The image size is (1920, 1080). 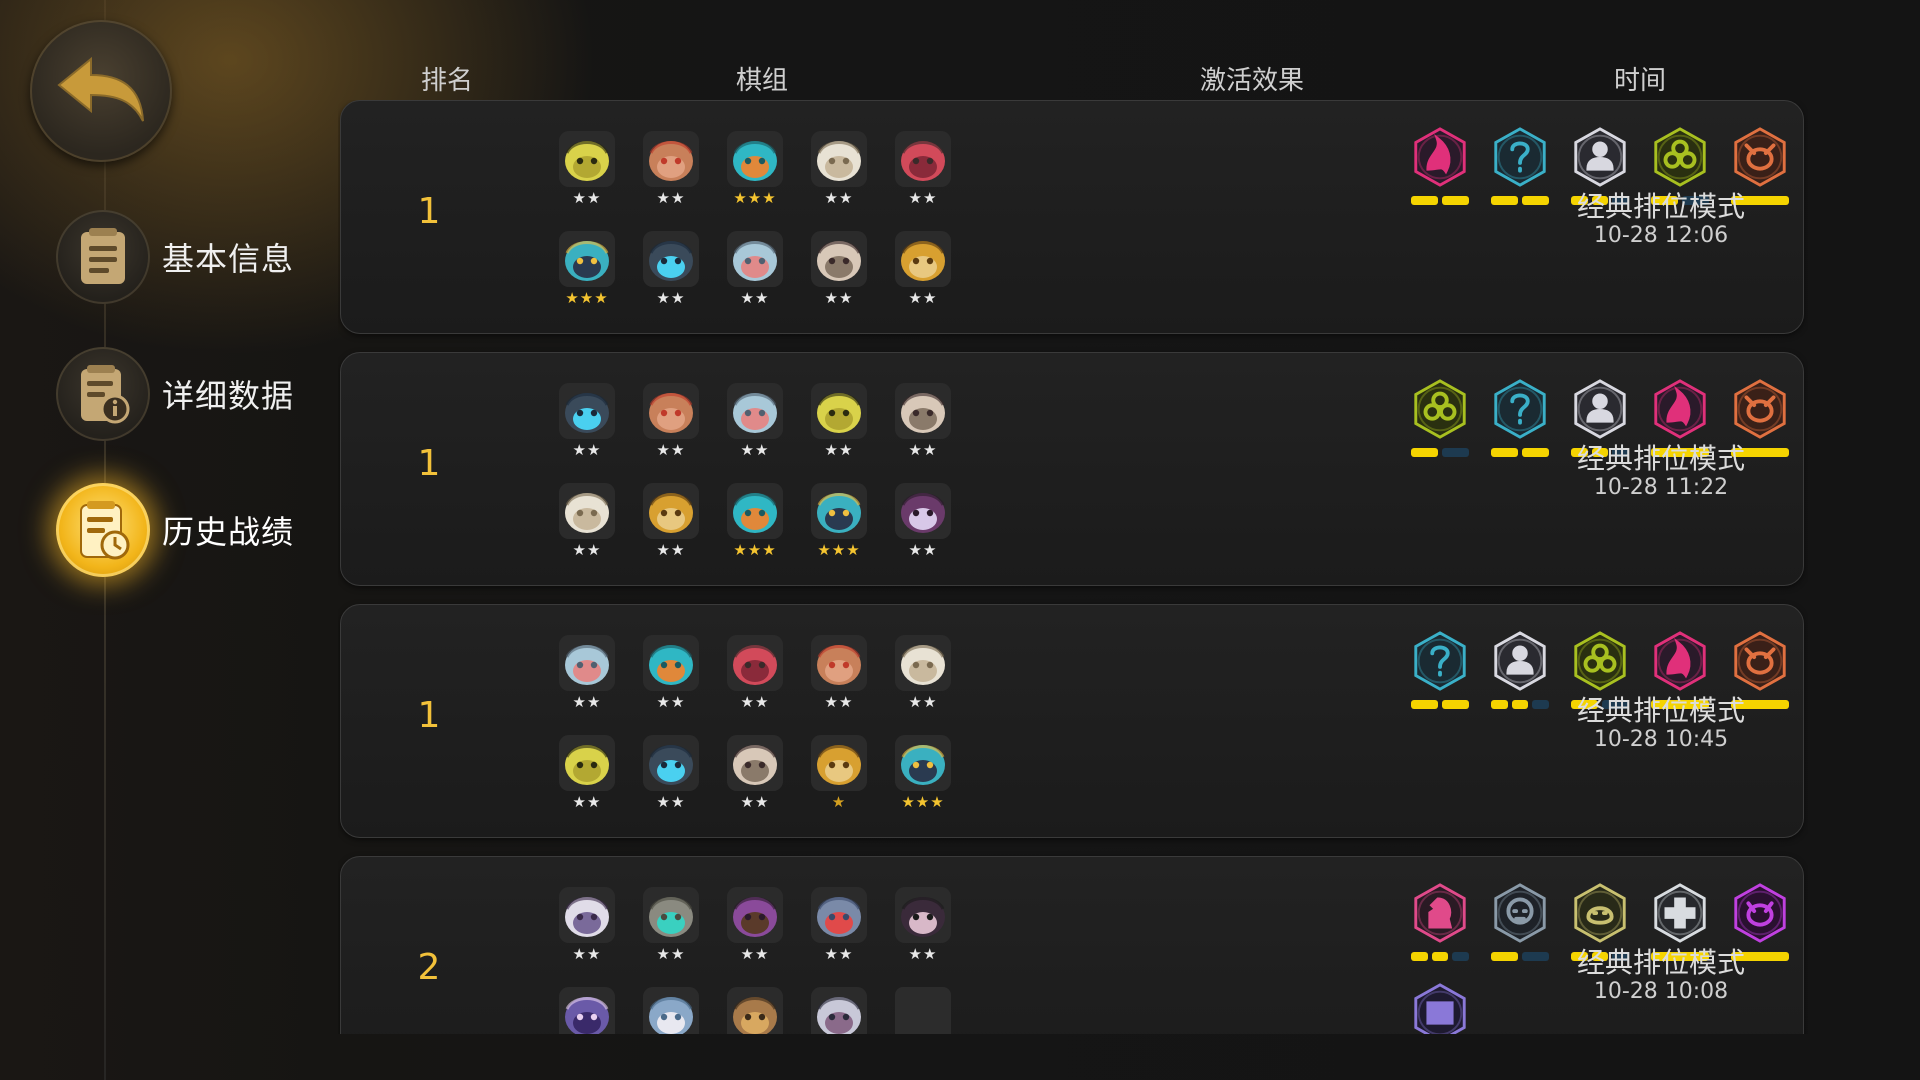 What do you see at coordinates (186, 530) in the screenshot?
I see `nav-history: 历史战绩` at bounding box center [186, 530].